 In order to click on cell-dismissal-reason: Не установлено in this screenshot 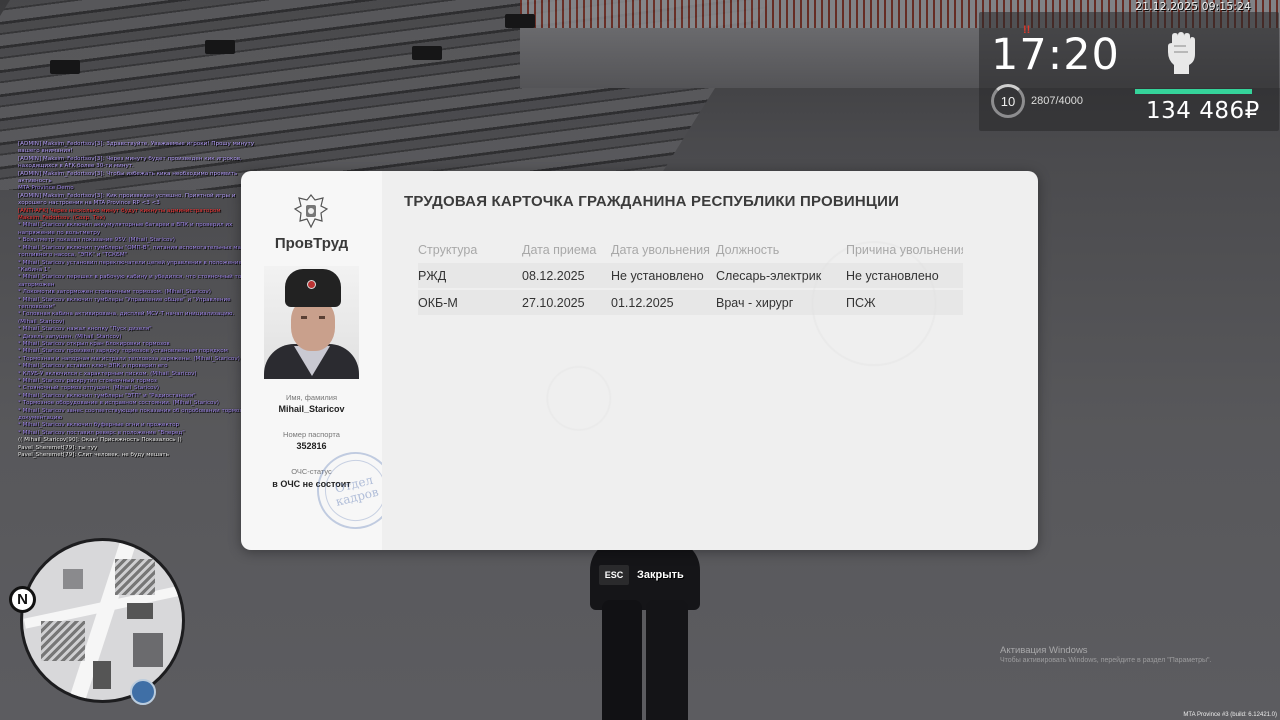, I will do `click(892, 275)`.